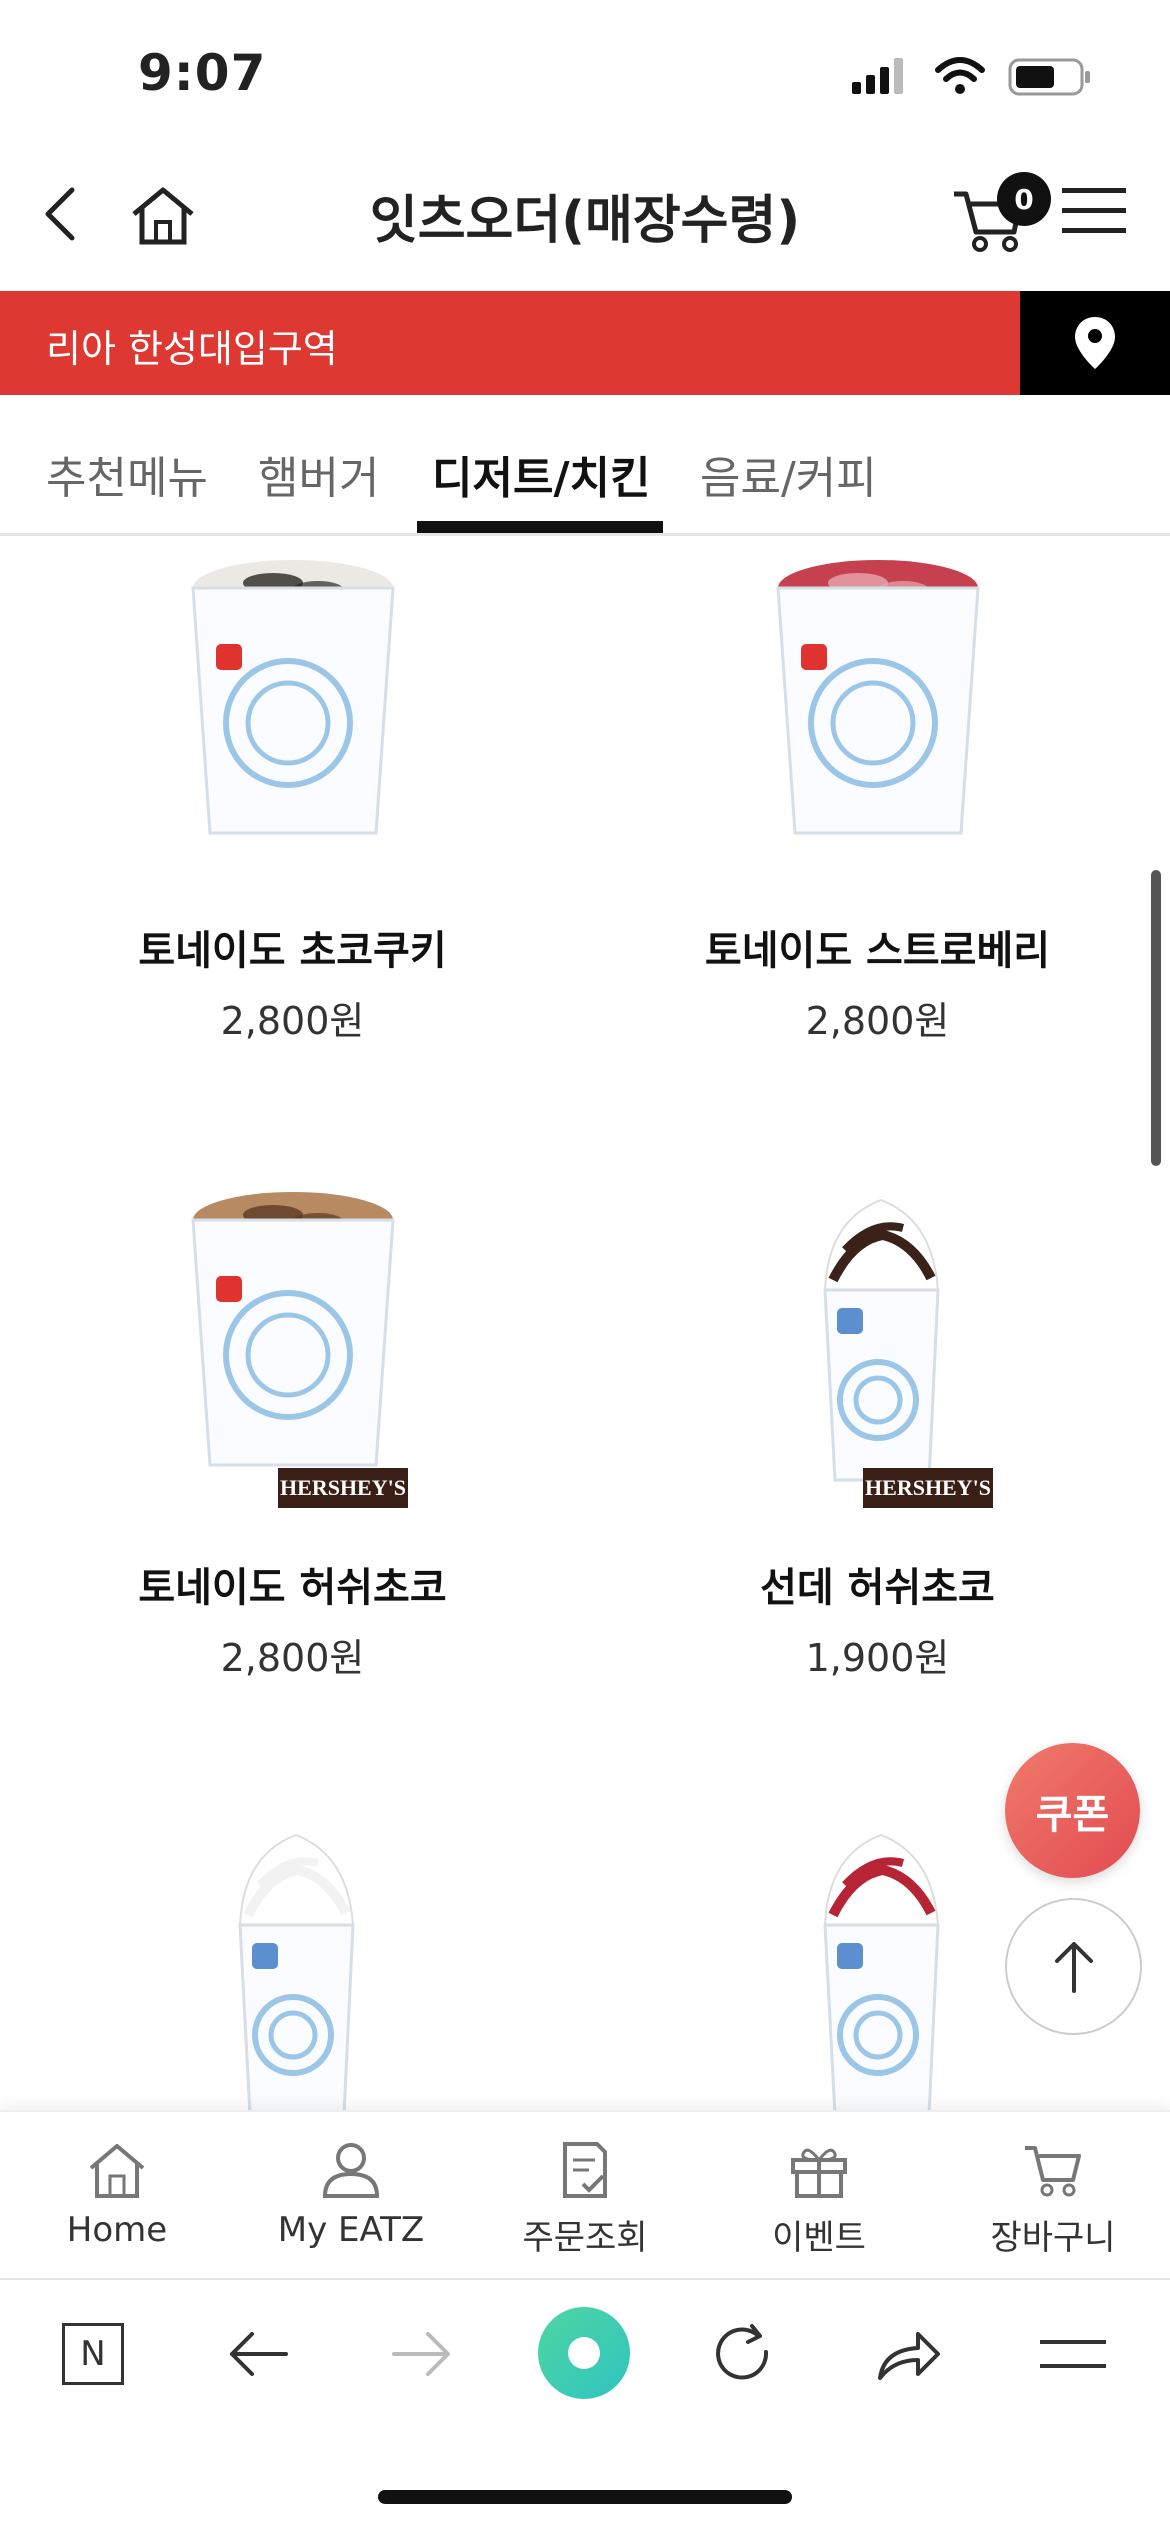 The width and height of the screenshot is (1170, 2534). Describe the element at coordinates (422, 2356) in the screenshot. I see `browser-forward-icon` at that location.